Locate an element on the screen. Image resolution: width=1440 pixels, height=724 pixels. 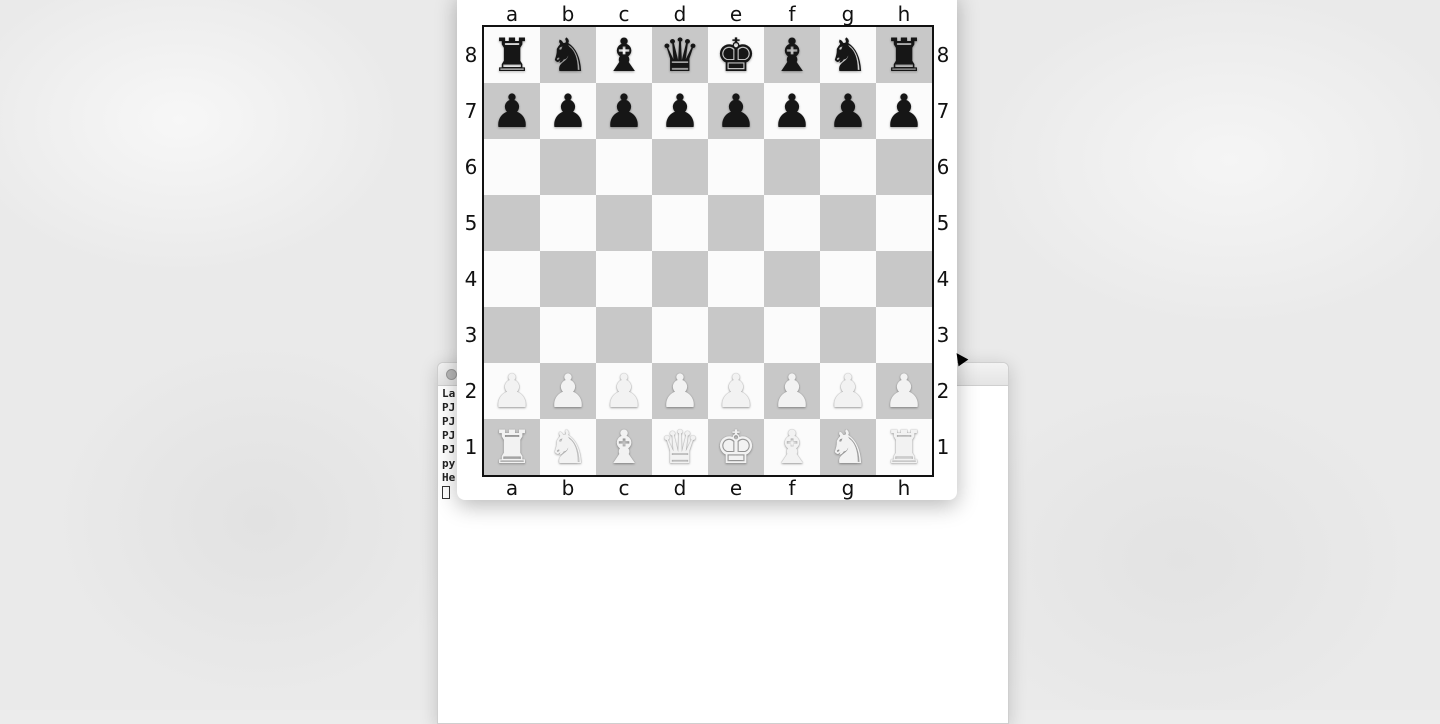
terminal-prompt is located at coordinates (448, 492).